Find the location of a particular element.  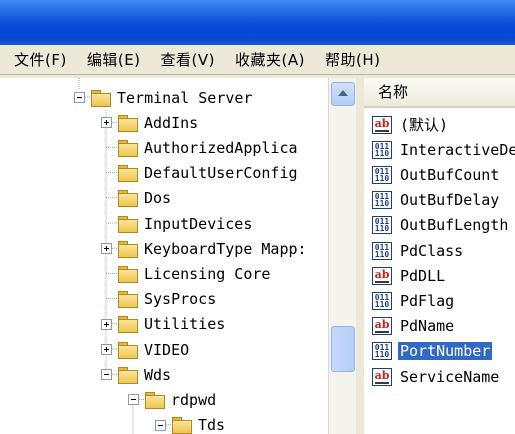

value-row: 011 110 PortNumber is located at coordinates (432, 351).